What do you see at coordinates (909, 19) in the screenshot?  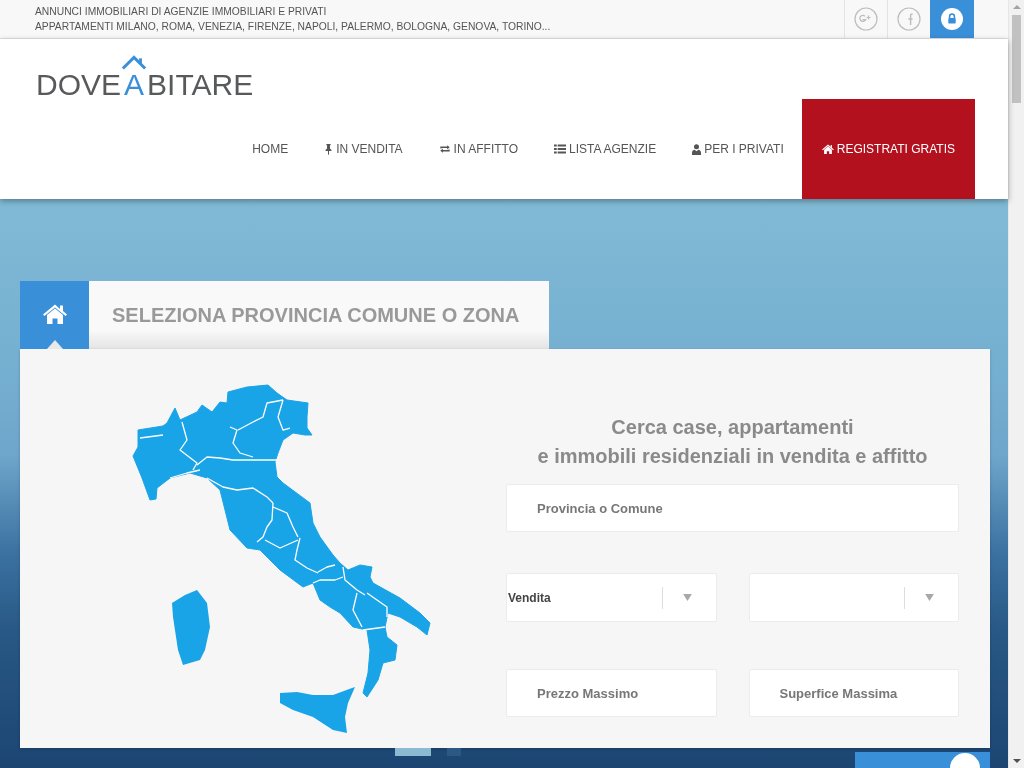 I see `facebook-icon` at bounding box center [909, 19].